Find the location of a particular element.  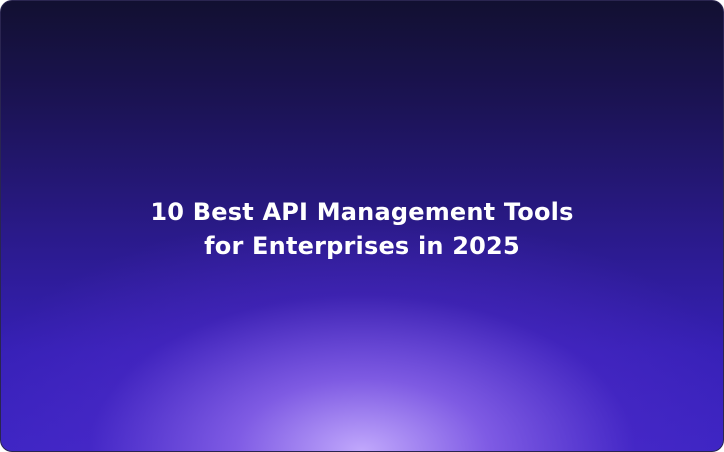

banner-title-line-1: 10 Best API Management Tools is located at coordinates (362, 212).